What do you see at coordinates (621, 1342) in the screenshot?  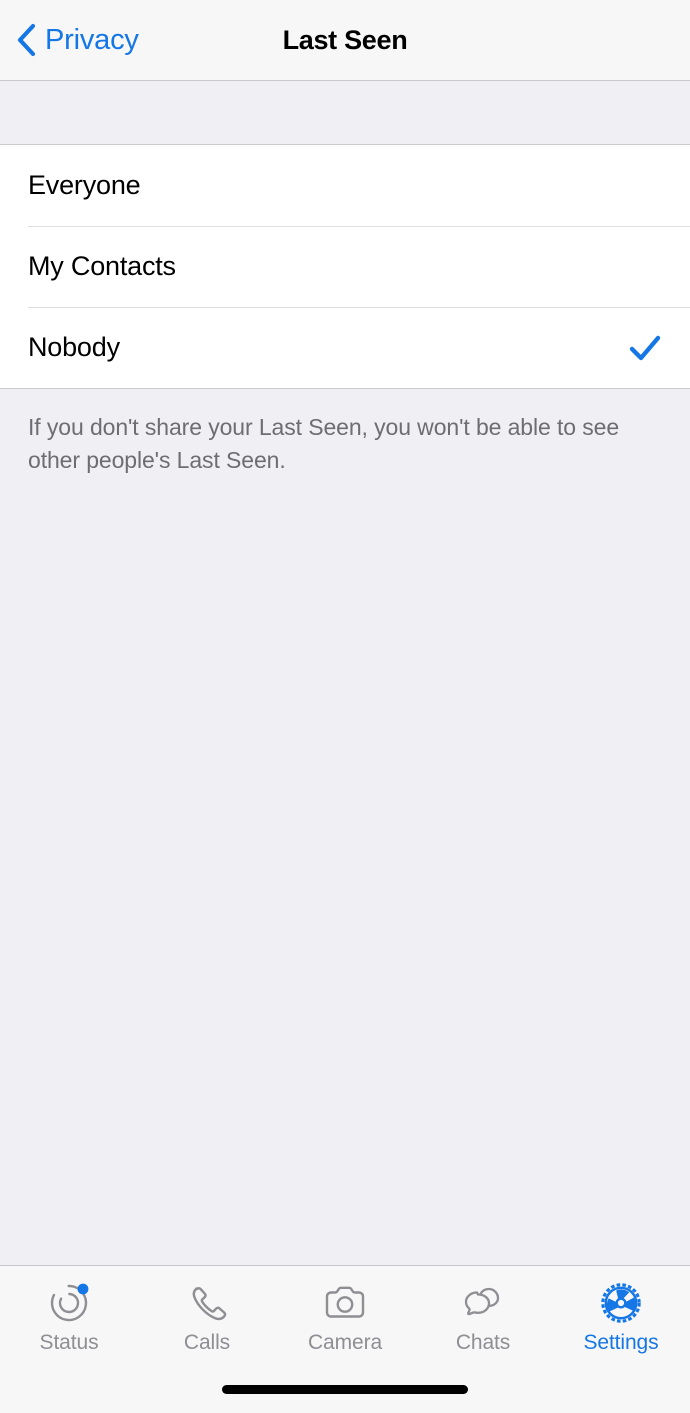 I see `tab-label: Settings` at bounding box center [621, 1342].